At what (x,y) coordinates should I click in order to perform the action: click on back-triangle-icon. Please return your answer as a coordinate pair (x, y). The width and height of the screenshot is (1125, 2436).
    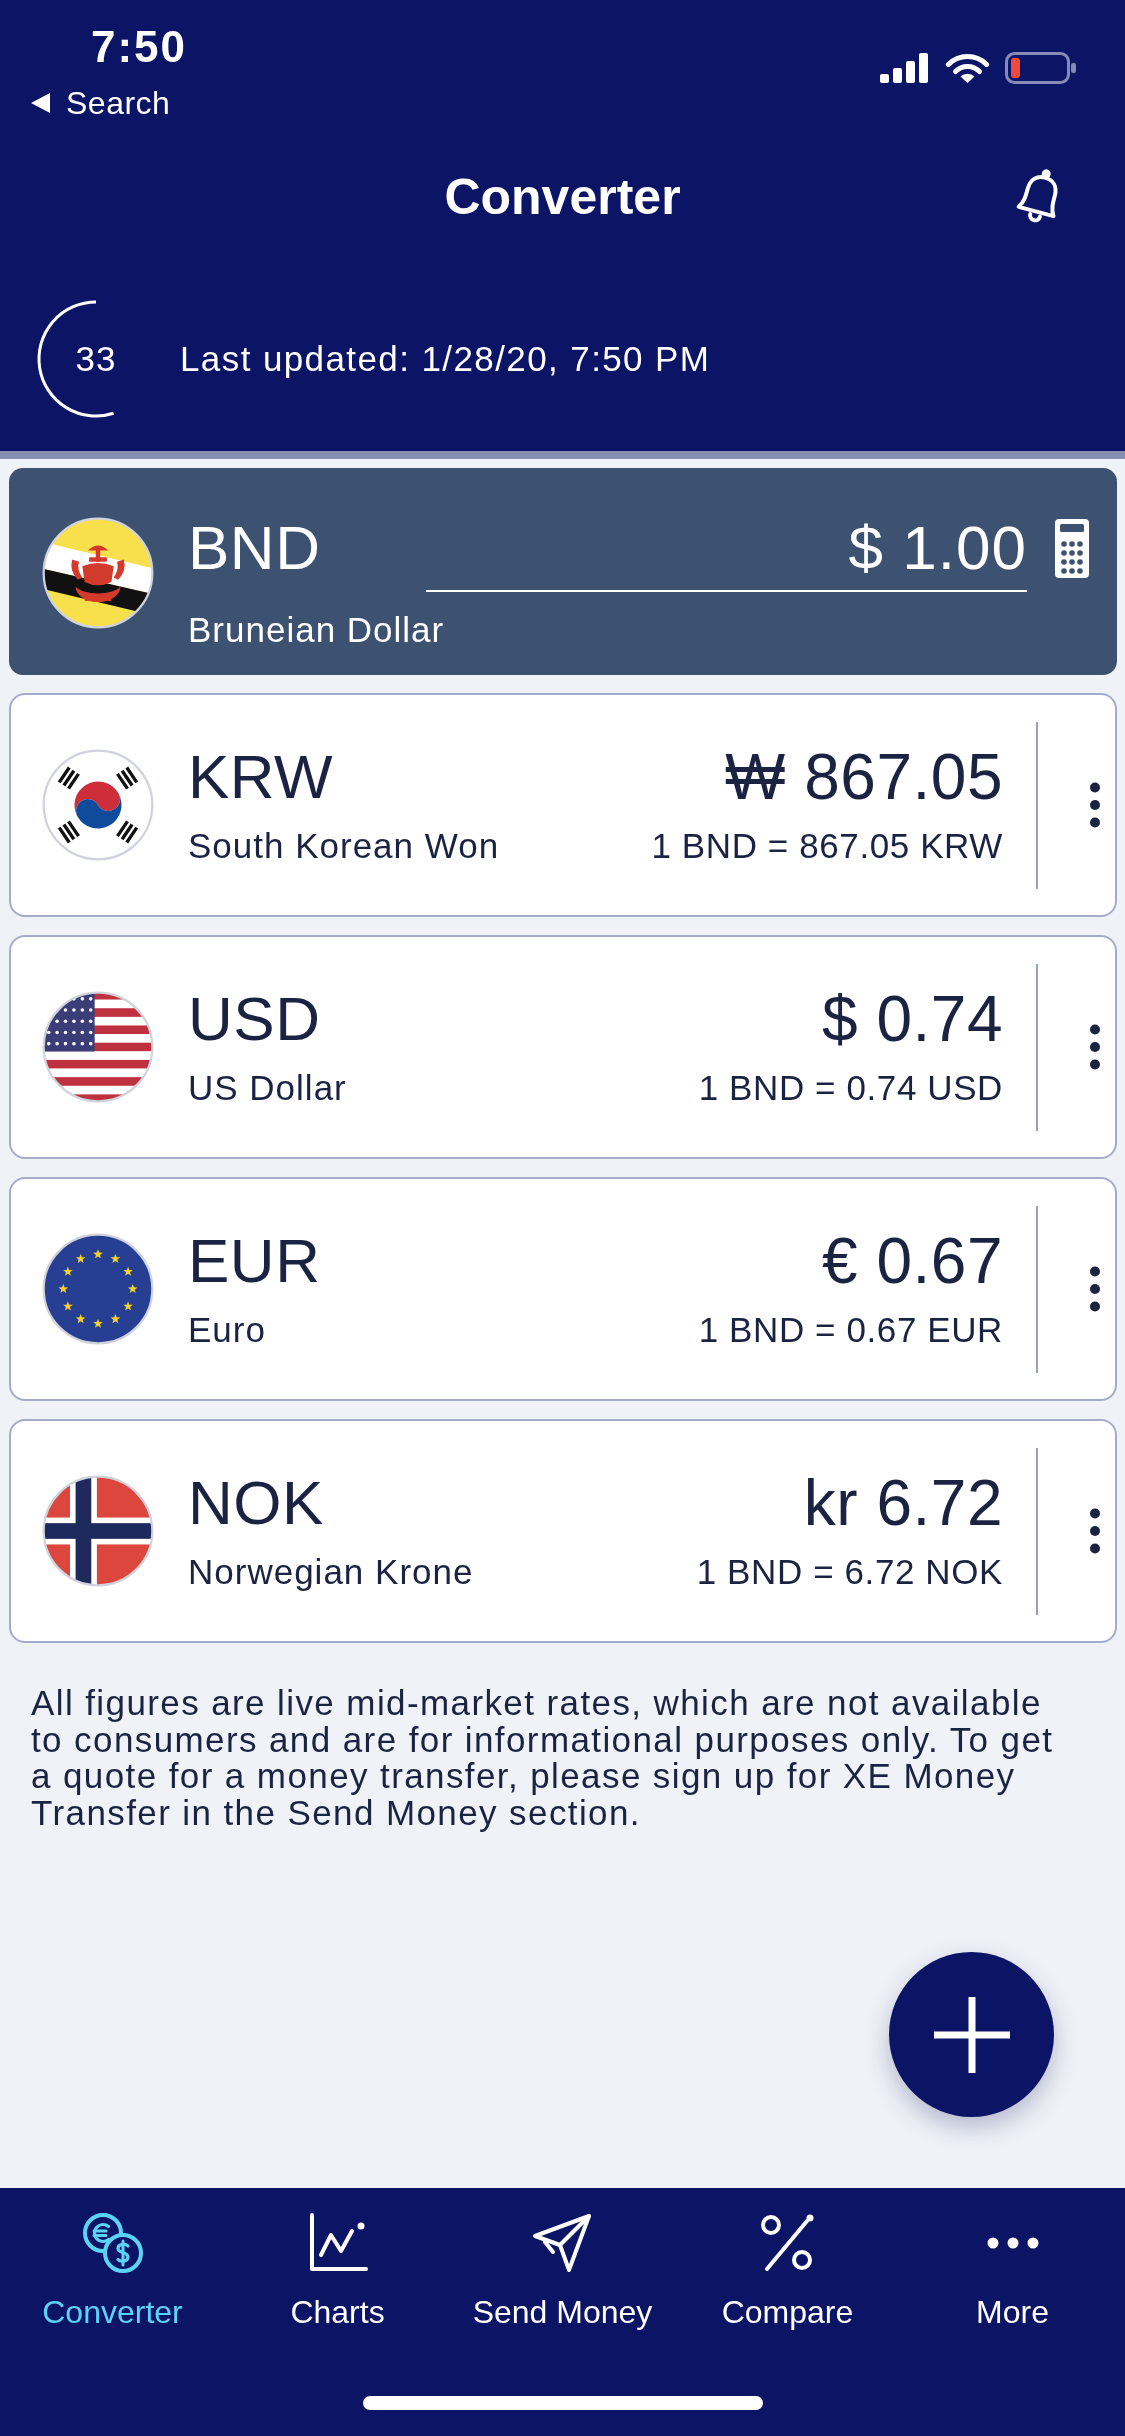
    Looking at the image, I should click on (40, 103).